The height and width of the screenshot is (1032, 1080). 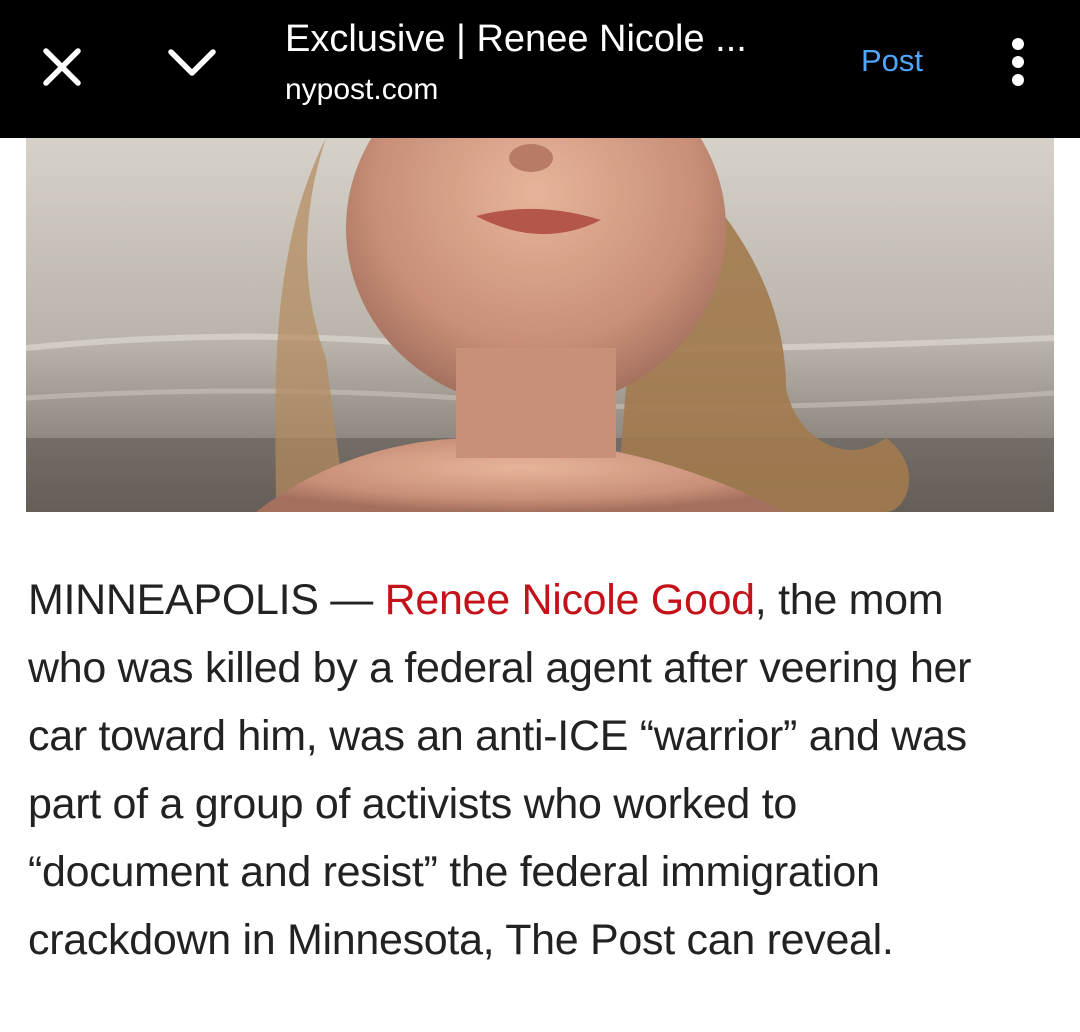 I want to click on close-button, so click(x=62, y=67).